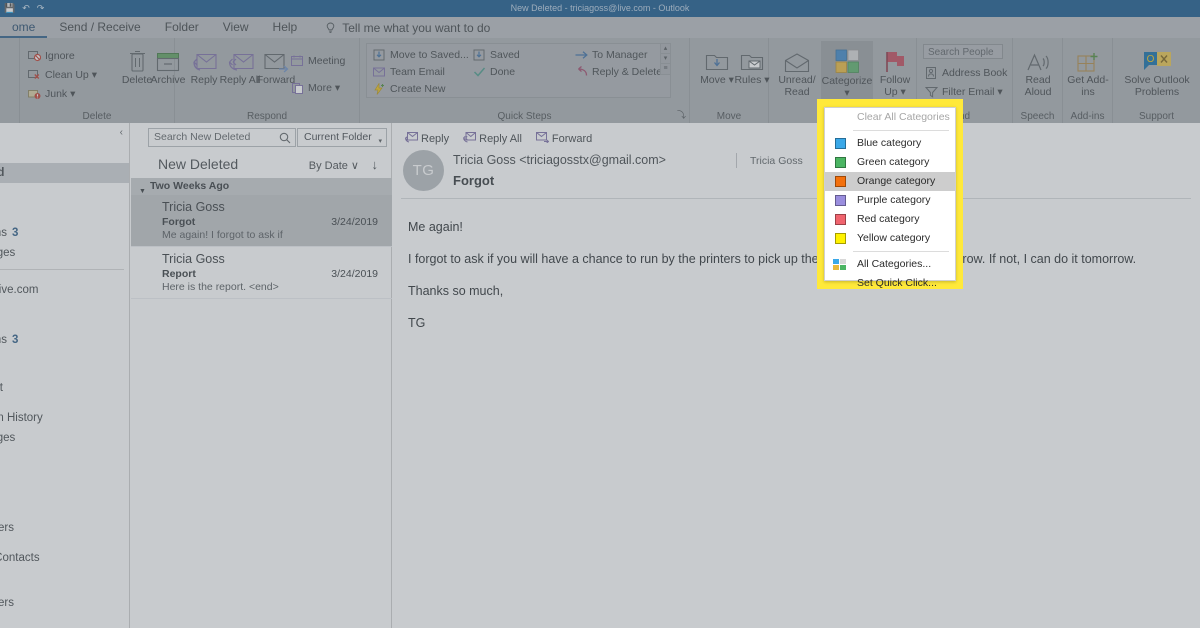 This screenshot has width=1200, height=628. I want to click on folder-row-sent-messages: Sent Messages, so click(64, 438).